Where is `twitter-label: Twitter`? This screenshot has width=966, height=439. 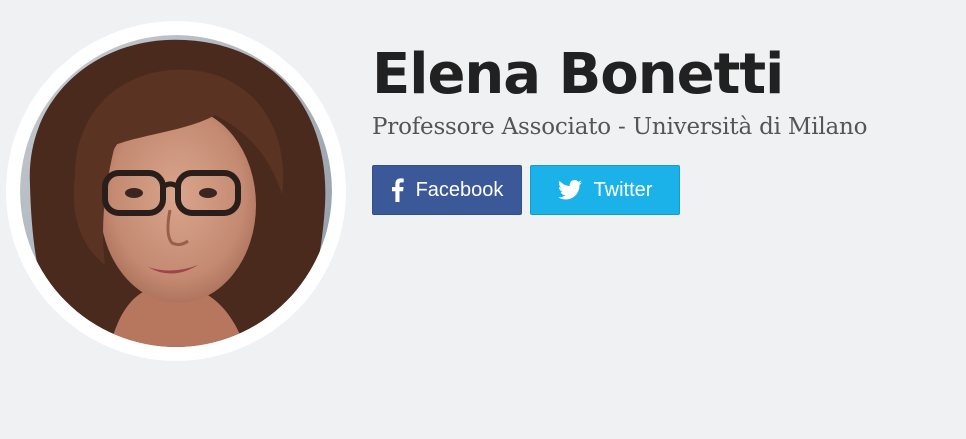 twitter-label: Twitter is located at coordinates (623, 189).